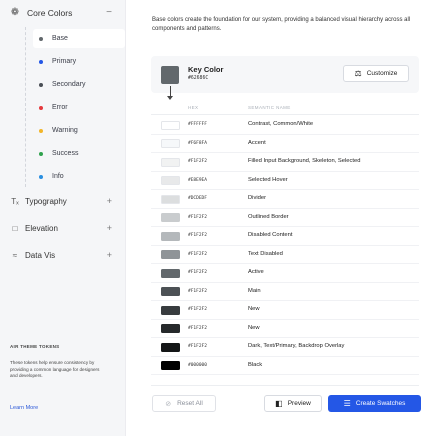  What do you see at coordinates (15, 201) in the screenshot?
I see `text-icon: Tₓ` at bounding box center [15, 201].